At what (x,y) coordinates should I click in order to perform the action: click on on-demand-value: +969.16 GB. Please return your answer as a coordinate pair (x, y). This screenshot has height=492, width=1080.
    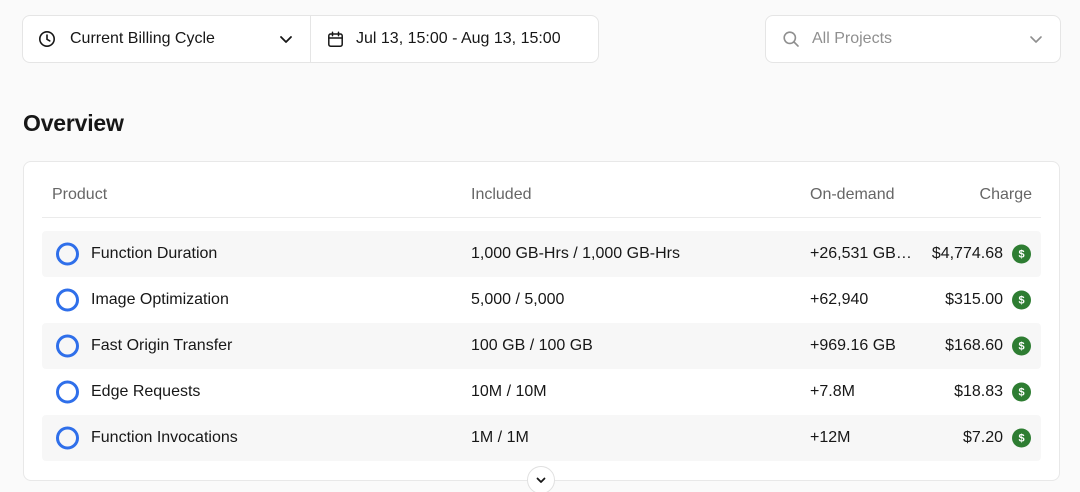
    Looking at the image, I should click on (853, 345).